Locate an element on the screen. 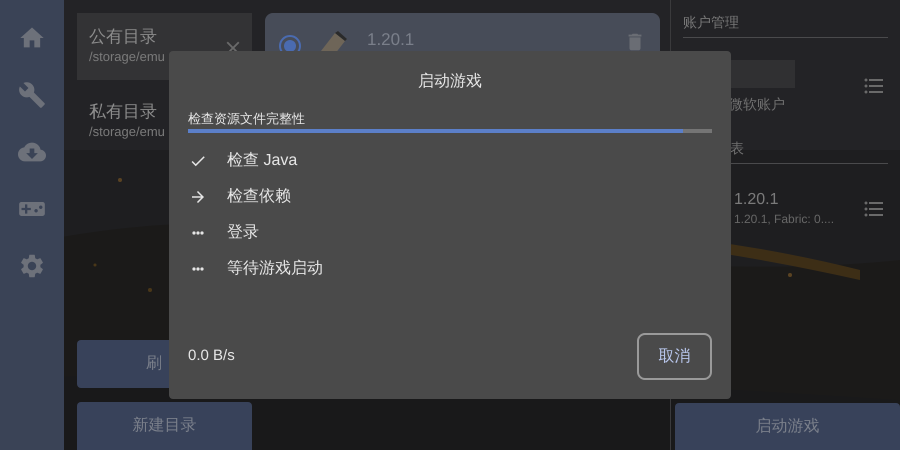  version-title: 1.20.1 is located at coordinates (756, 200).